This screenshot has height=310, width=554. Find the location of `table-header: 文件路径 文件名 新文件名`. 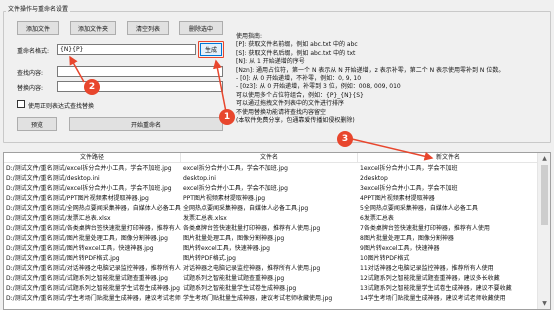

table-header: 文件路径 文件名 新文件名 is located at coordinates (271, 158).